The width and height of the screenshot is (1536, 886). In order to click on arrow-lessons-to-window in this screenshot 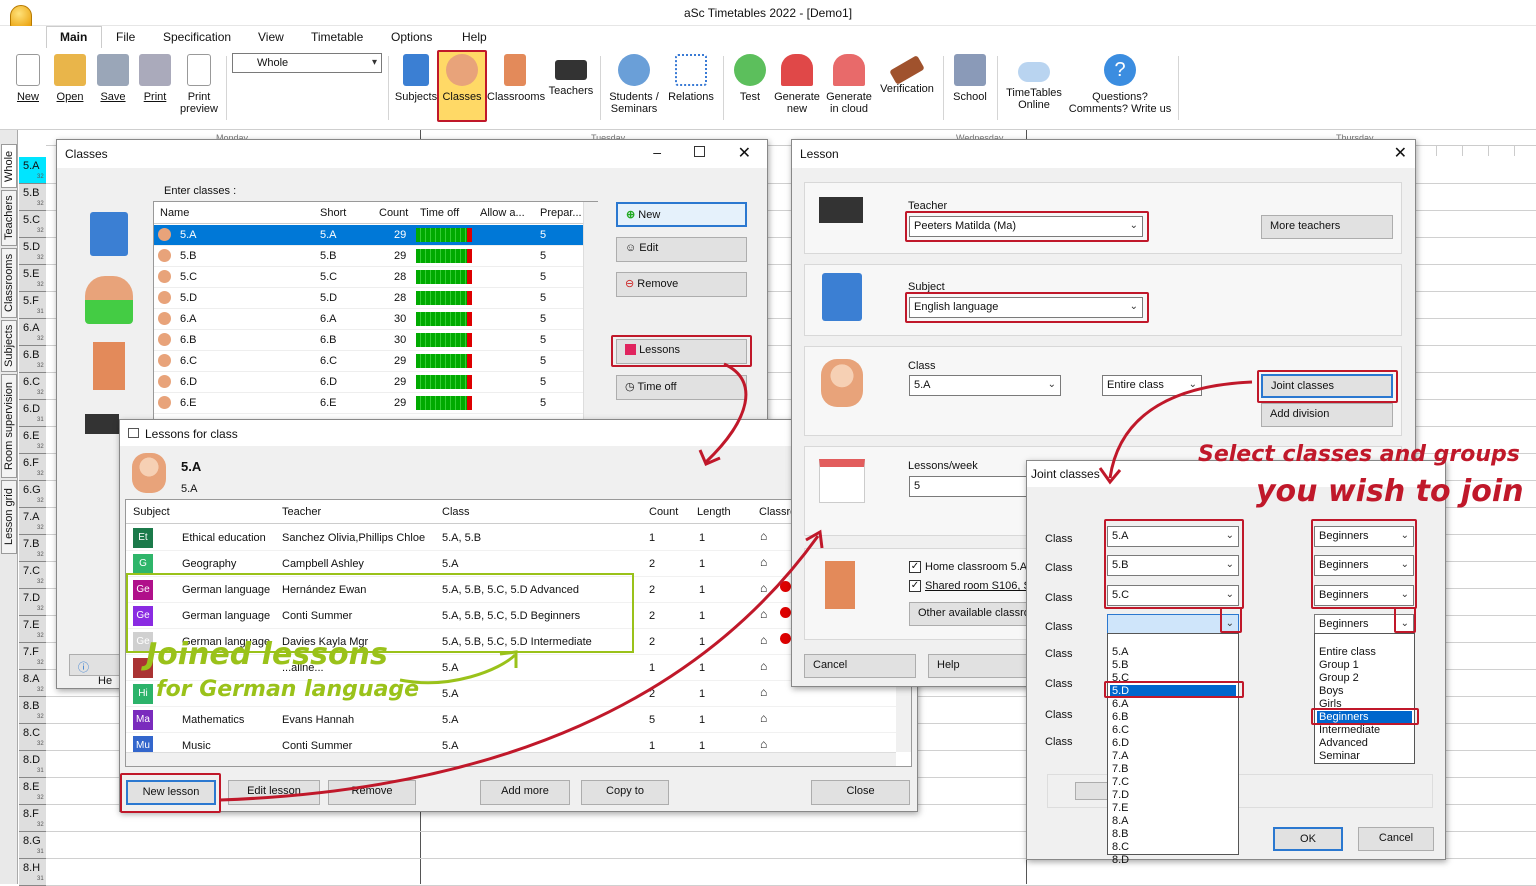, I will do `click(726, 413)`.